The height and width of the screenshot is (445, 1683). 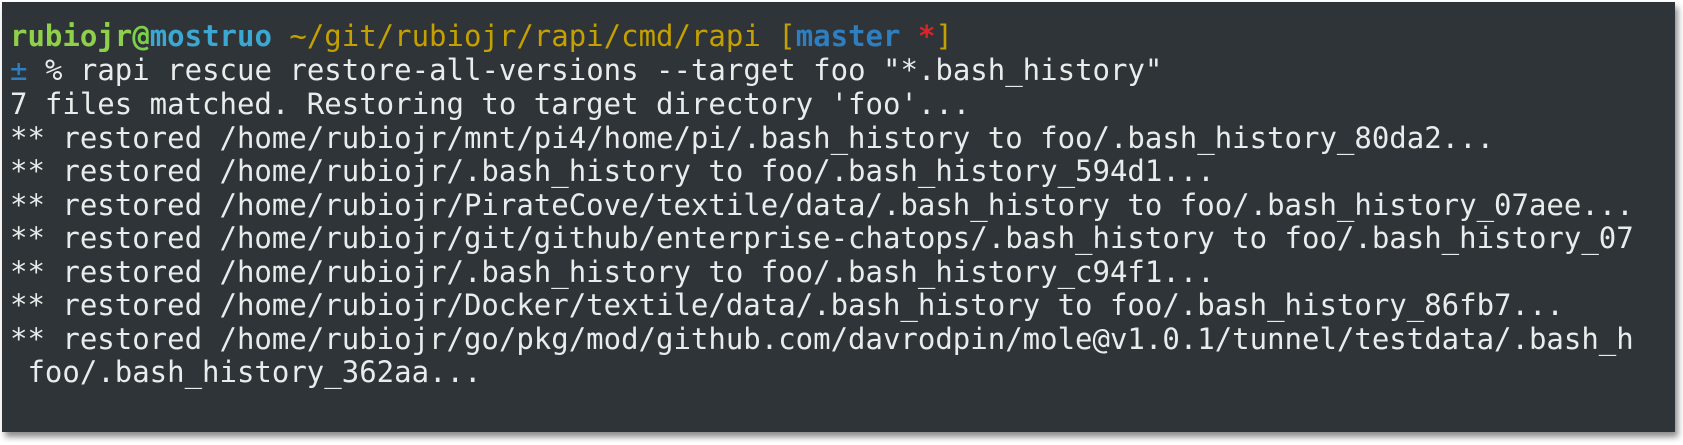 I want to click on prompt-path: ~/git/rubiojr/rapi/cmd/rapi, so click(x=525, y=36).